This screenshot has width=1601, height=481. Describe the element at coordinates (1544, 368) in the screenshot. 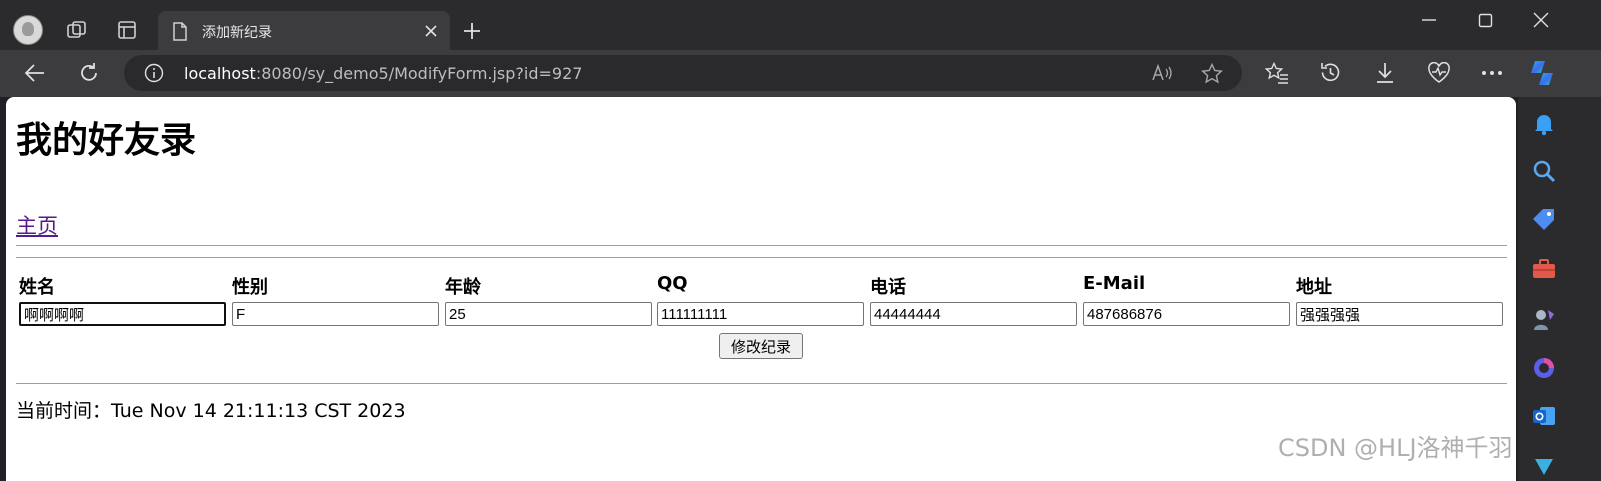

I see `microsoft365-icon` at that location.